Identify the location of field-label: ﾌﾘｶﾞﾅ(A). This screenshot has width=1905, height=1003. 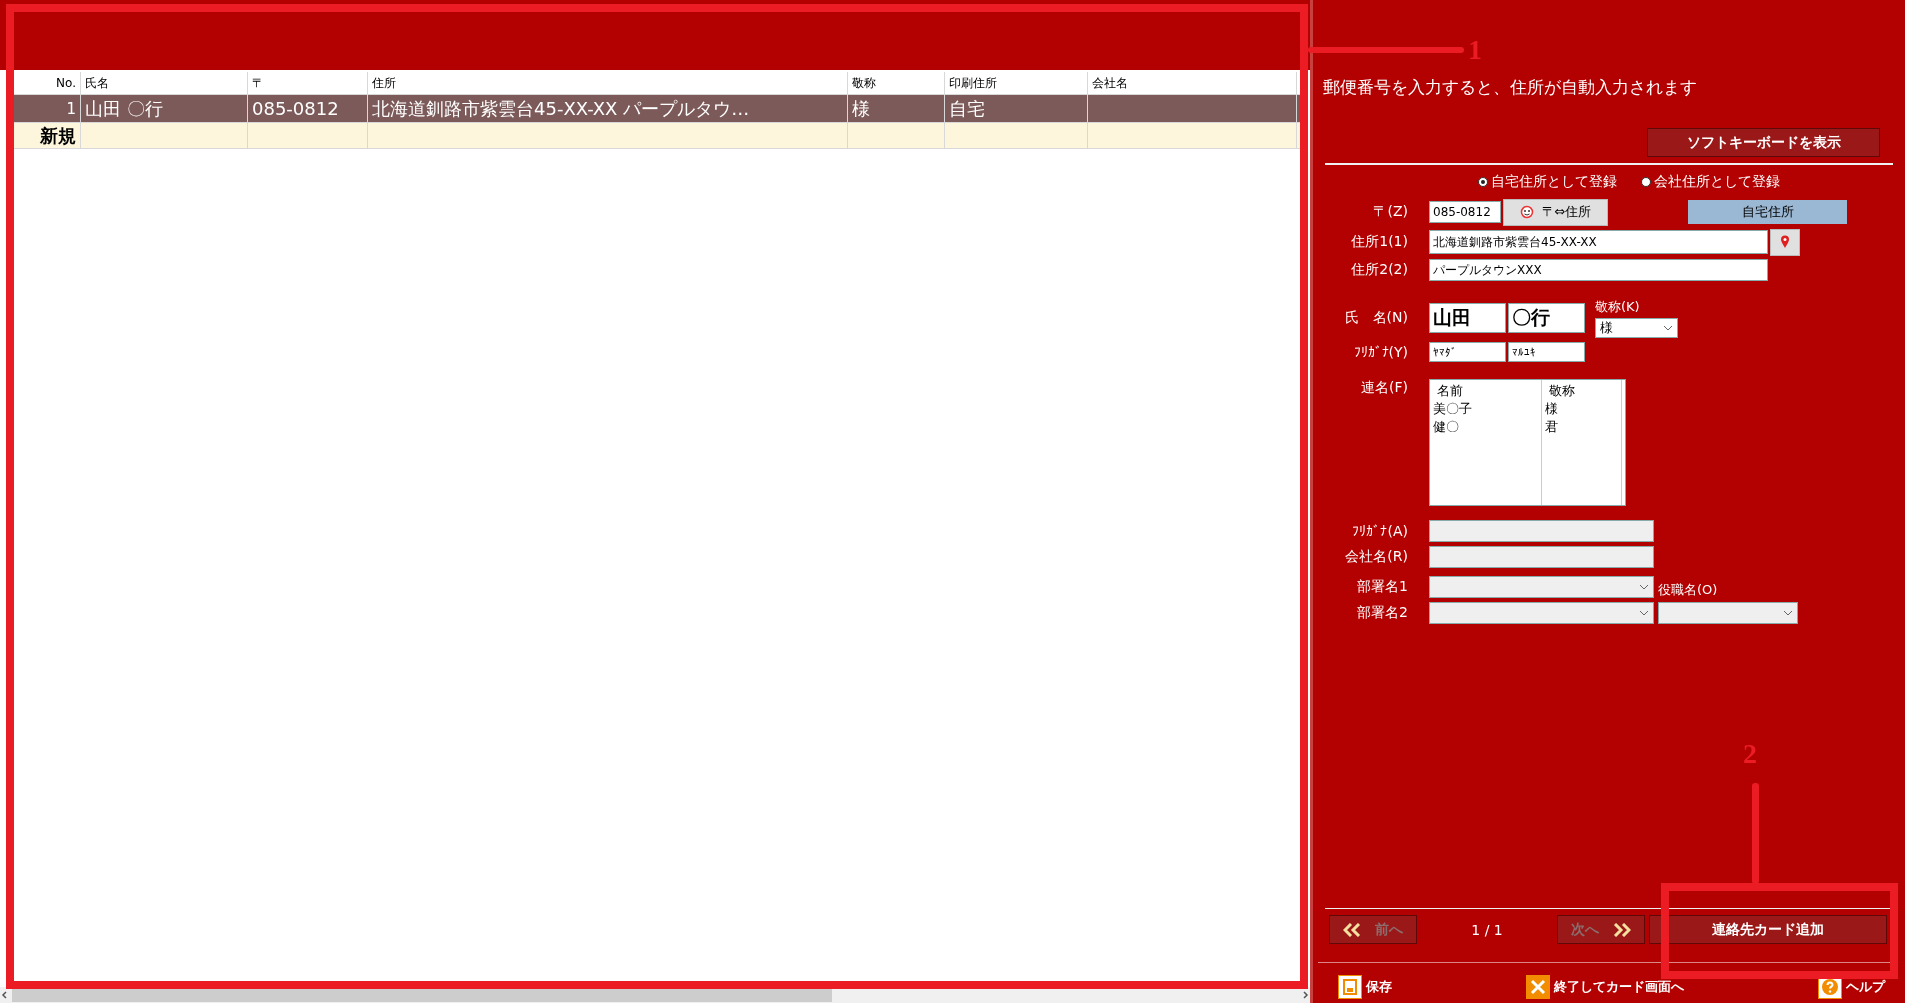
(1379, 531).